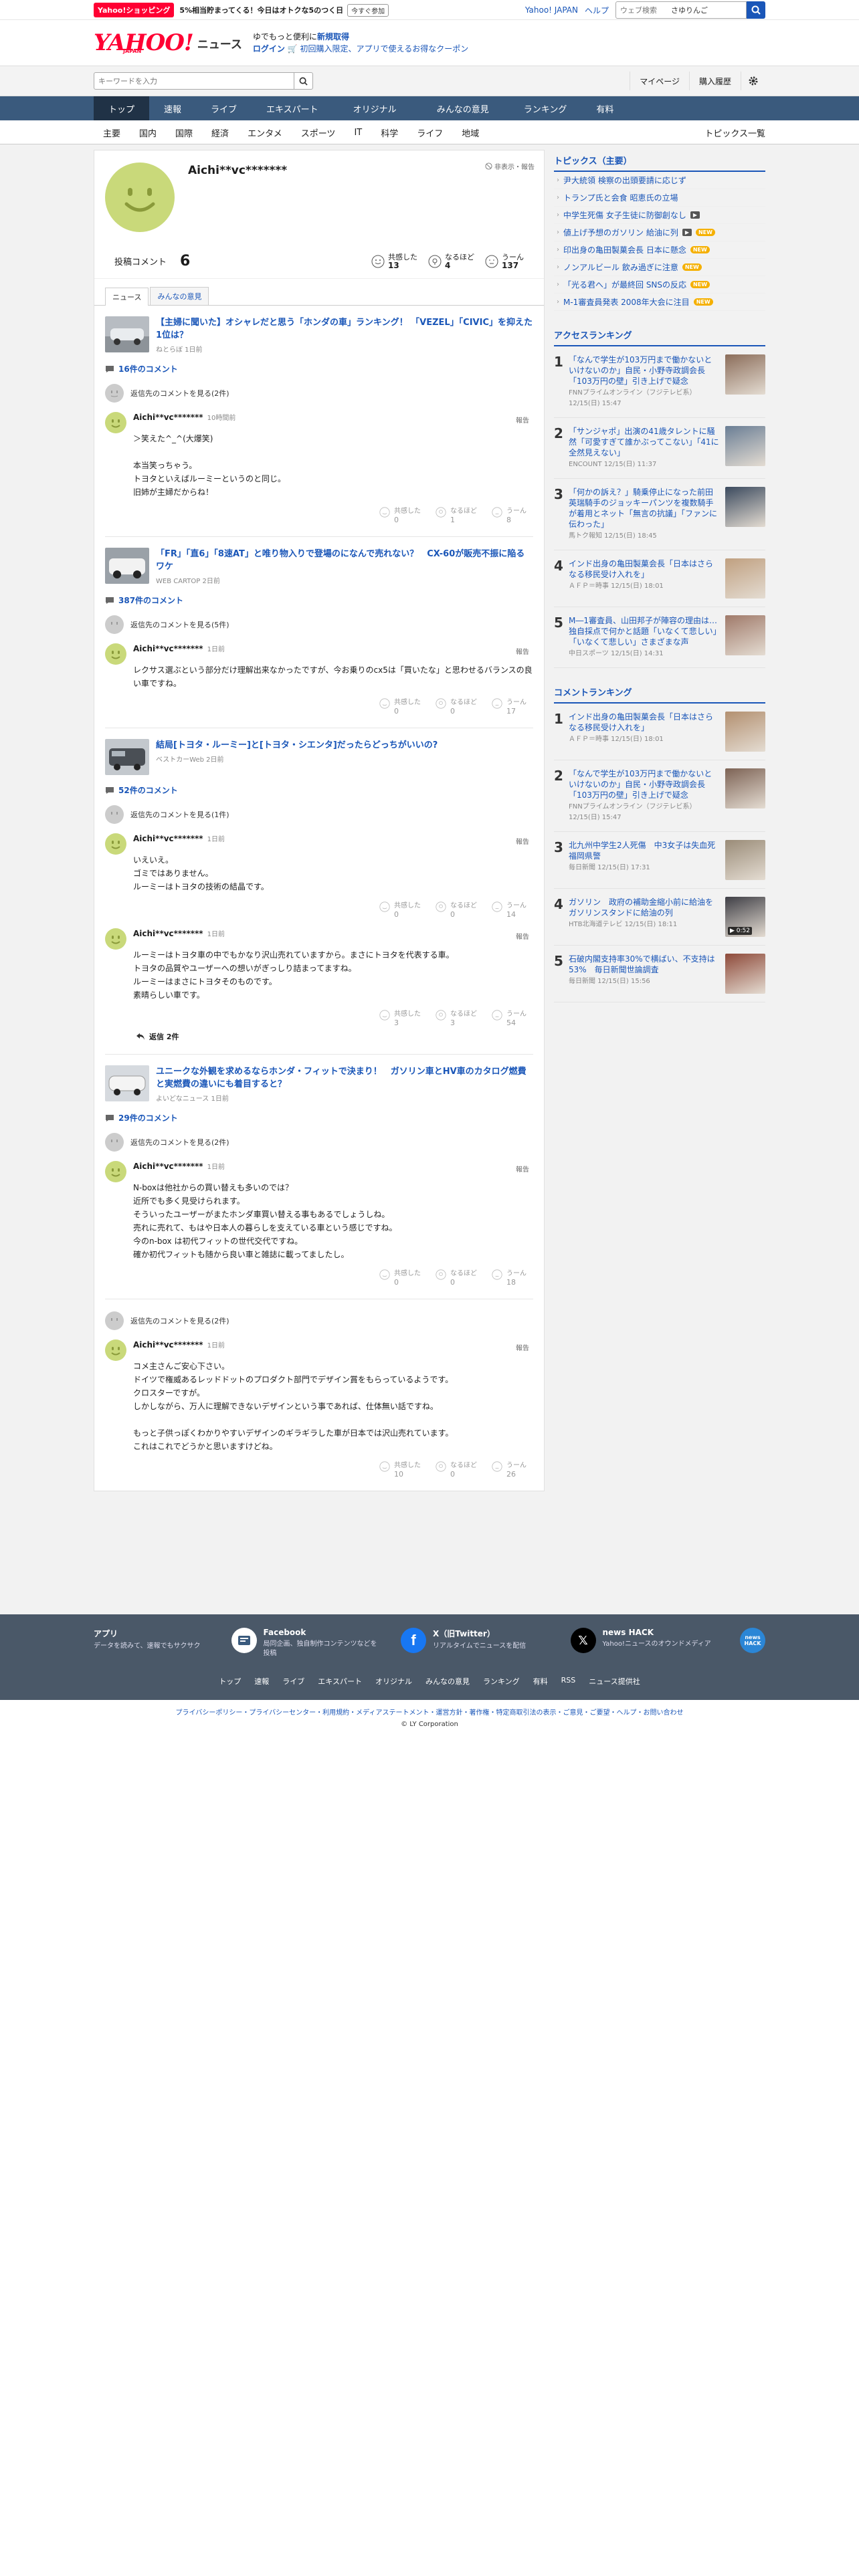 The image size is (859, 2576). What do you see at coordinates (384, 48) in the screenshot?
I see `coupon-link: 初回購入限定、アプリで使えるお得なクーポン` at bounding box center [384, 48].